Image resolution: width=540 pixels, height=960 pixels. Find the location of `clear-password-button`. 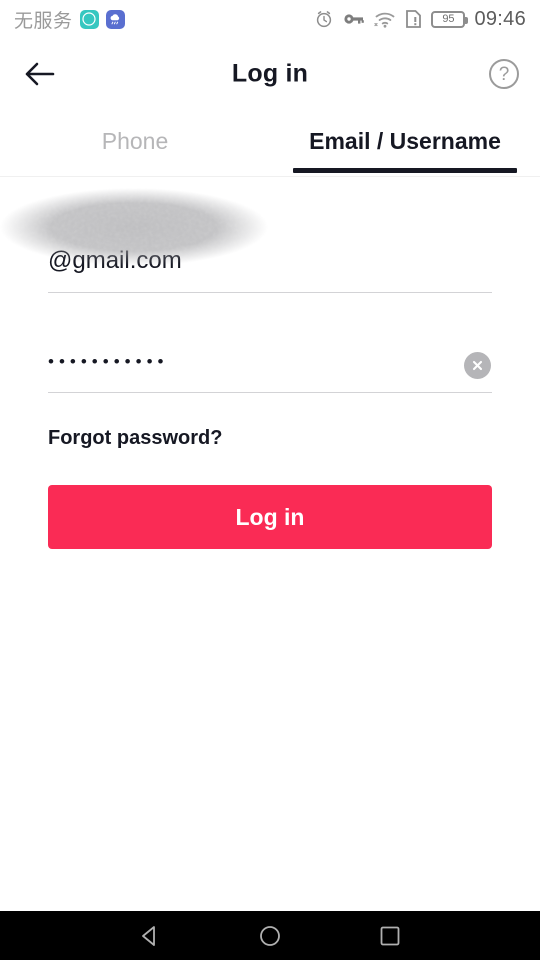

clear-password-button is located at coordinates (477, 365).